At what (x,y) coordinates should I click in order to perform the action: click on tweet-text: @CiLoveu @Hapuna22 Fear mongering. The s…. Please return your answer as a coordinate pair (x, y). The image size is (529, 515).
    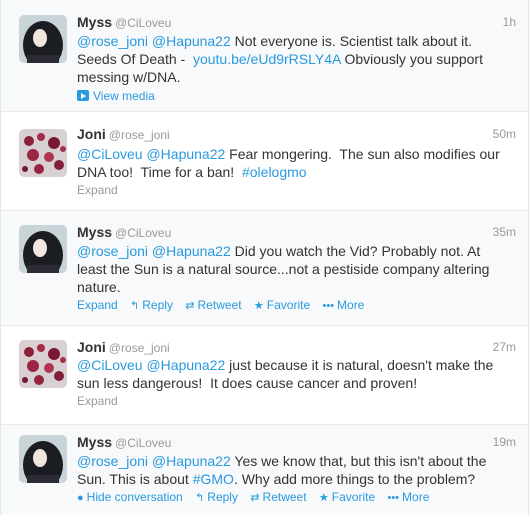
    Looking at the image, I should click on (295, 163).